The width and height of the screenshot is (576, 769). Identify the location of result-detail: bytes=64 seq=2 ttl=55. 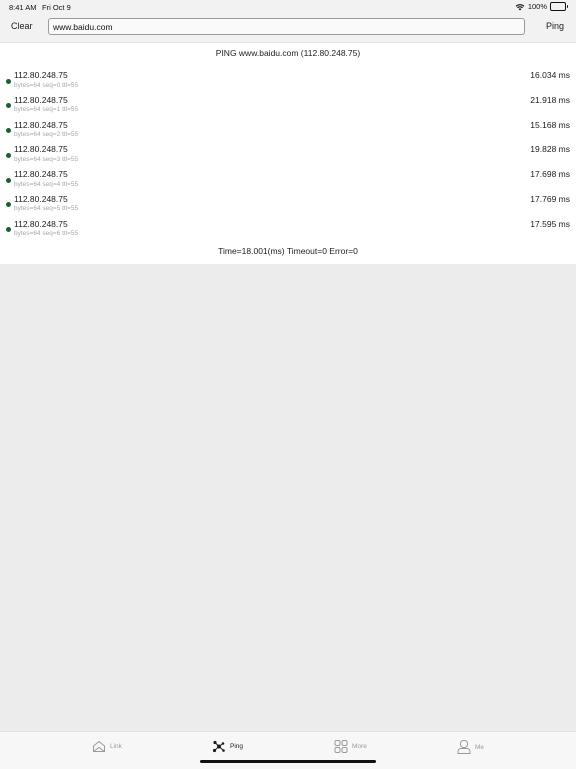
(46, 135).